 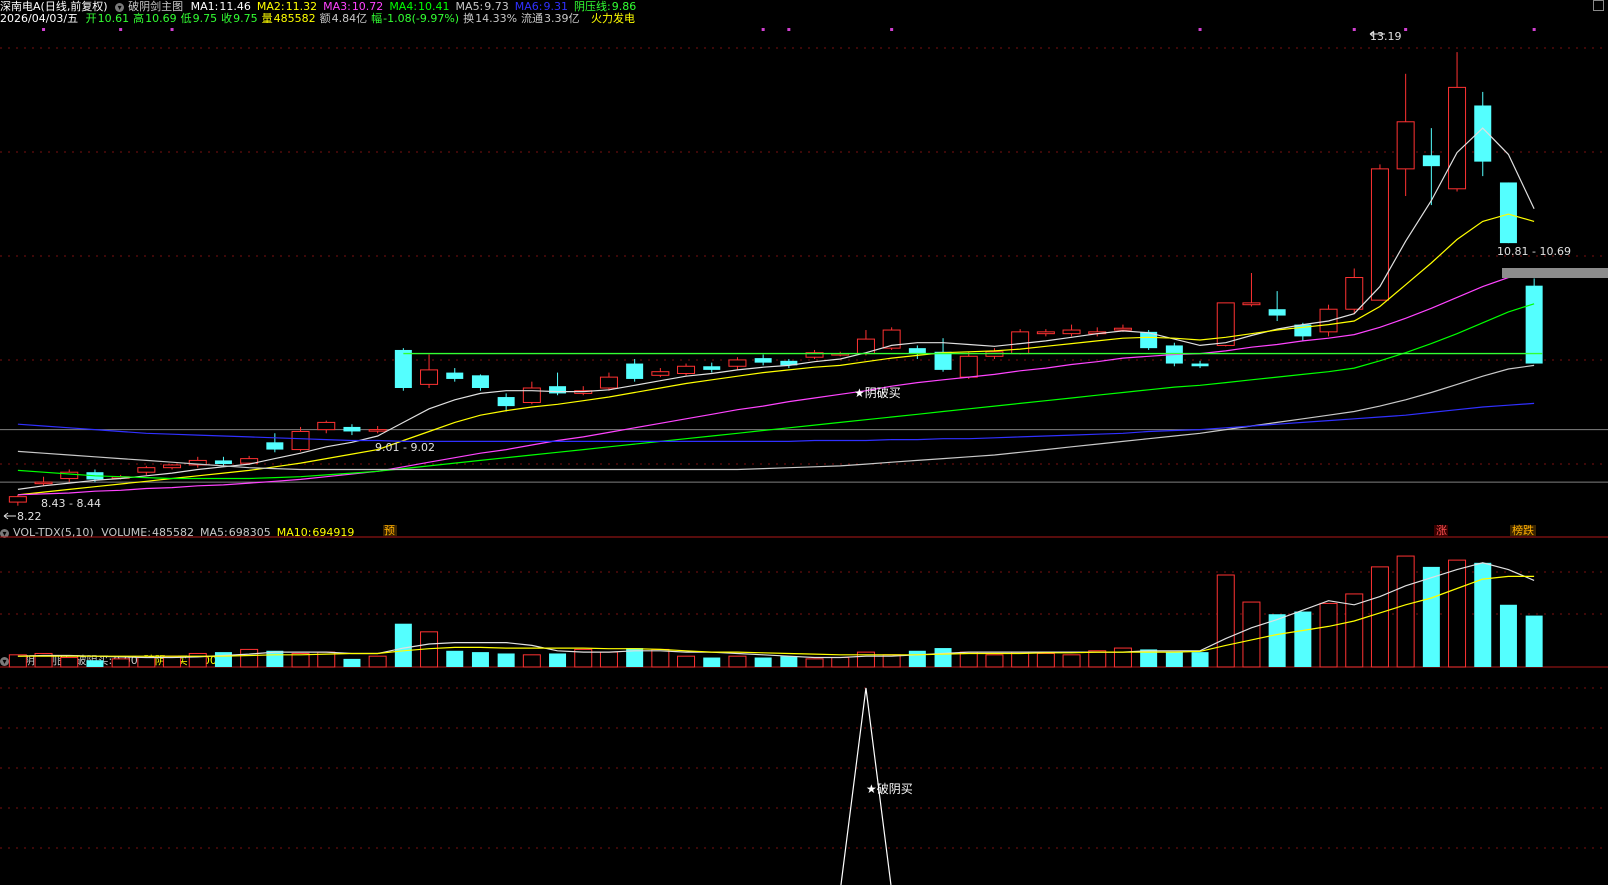 What do you see at coordinates (889, 788) in the screenshot?
I see `signal-label-sub: ★破阴买` at bounding box center [889, 788].